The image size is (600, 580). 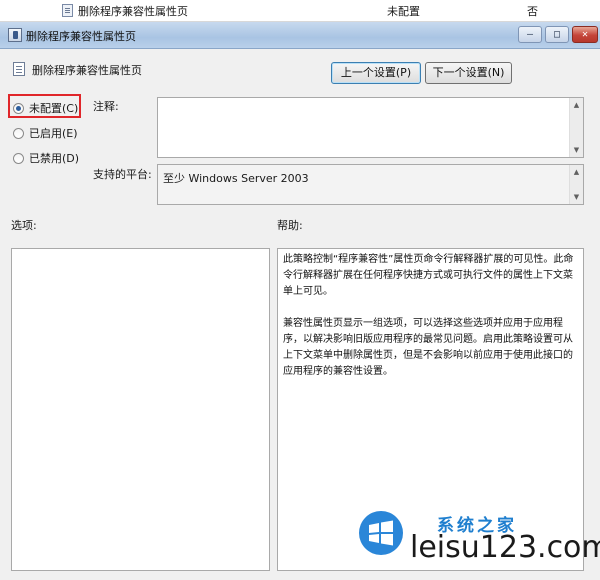 What do you see at coordinates (532, 11) in the screenshot?
I see `list-item-comment: 否` at bounding box center [532, 11].